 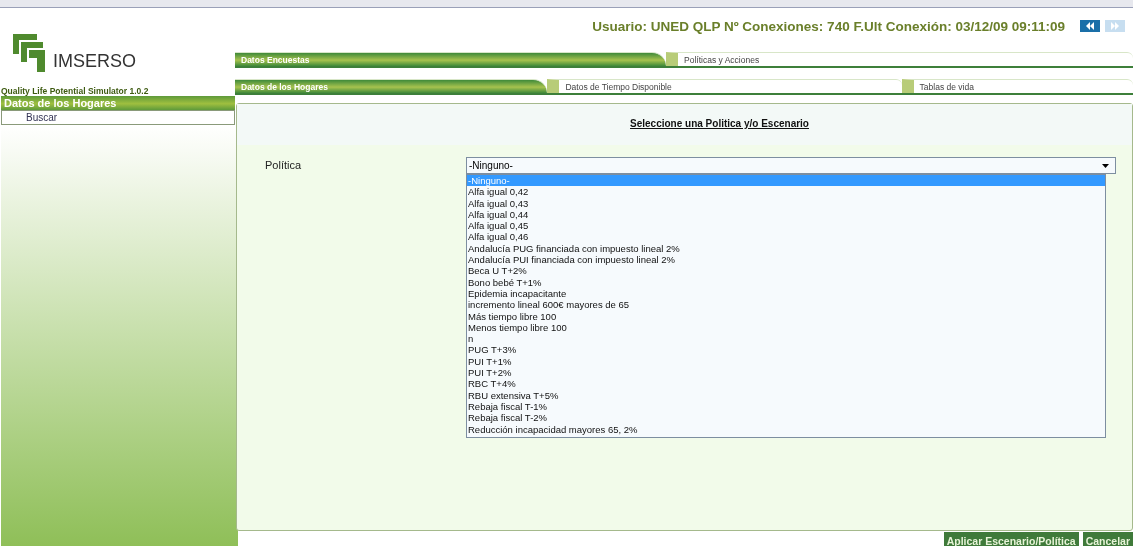 I want to click on tab: Tablas de vida, so click(x=1017, y=86).